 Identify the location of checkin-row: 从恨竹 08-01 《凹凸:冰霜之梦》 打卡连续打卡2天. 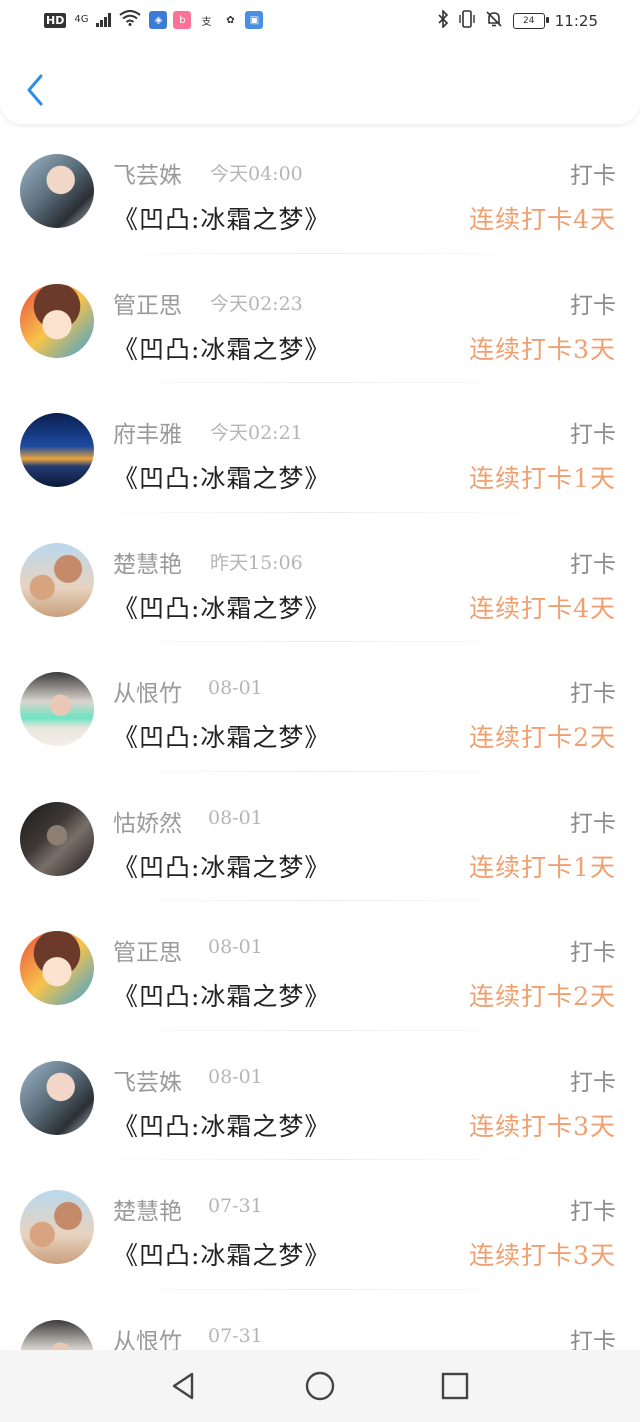
(320, 707).